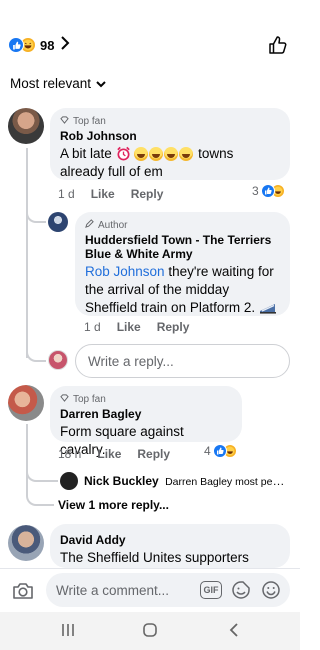 The height and width of the screenshot is (650, 320). I want to click on thread-line, so click(27, 253).